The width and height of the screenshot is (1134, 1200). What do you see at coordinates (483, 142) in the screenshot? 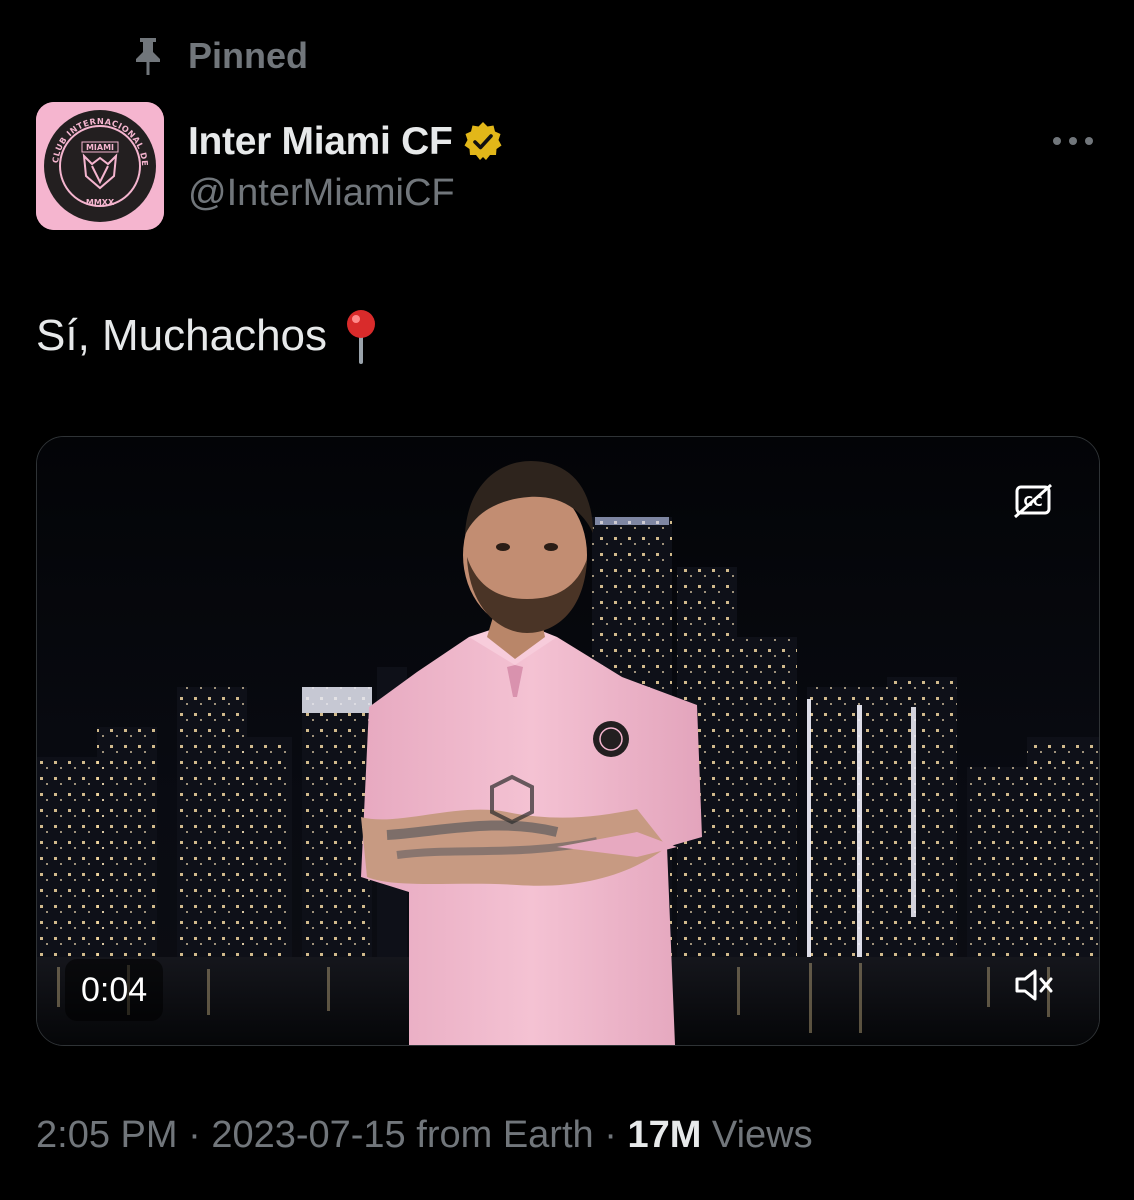
I see `verified-badge-icon` at bounding box center [483, 142].